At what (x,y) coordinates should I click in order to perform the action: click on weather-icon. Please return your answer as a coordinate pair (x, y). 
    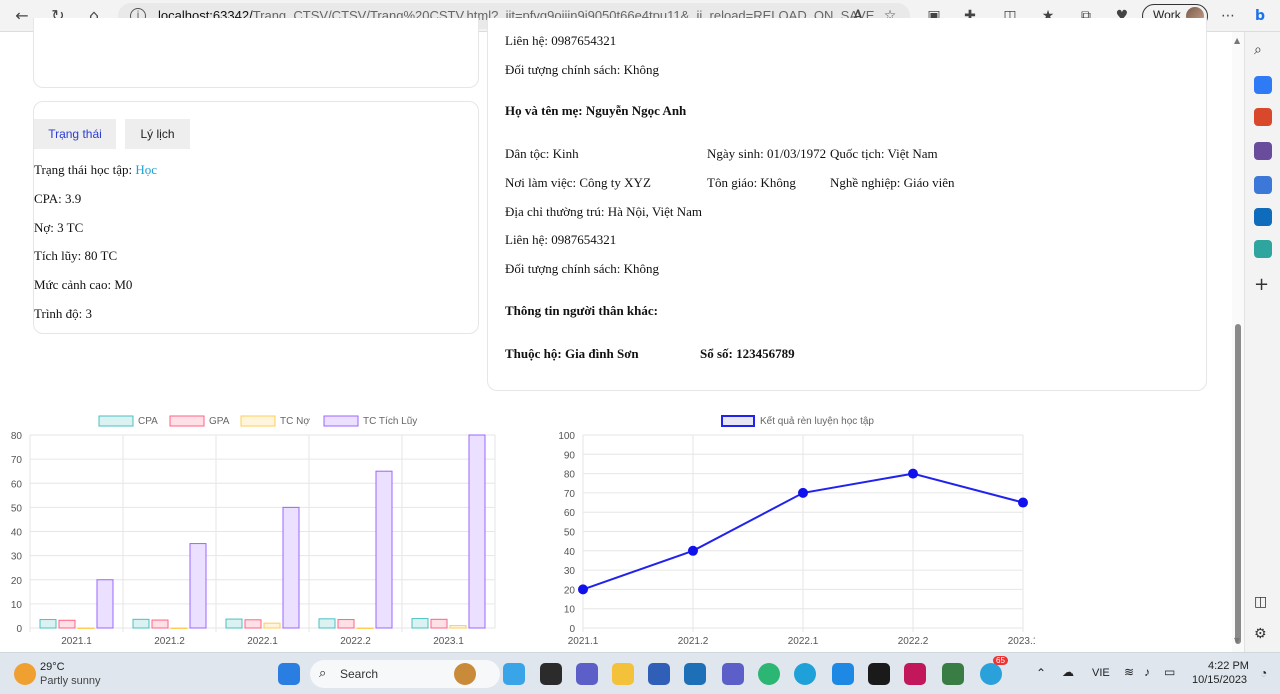
    Looking at the image, I should click on (25, 674).